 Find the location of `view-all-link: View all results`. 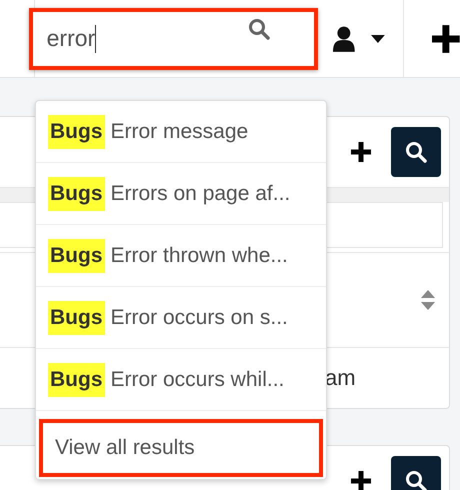

view-all-link: View all results is located at coordinates (181, 448).